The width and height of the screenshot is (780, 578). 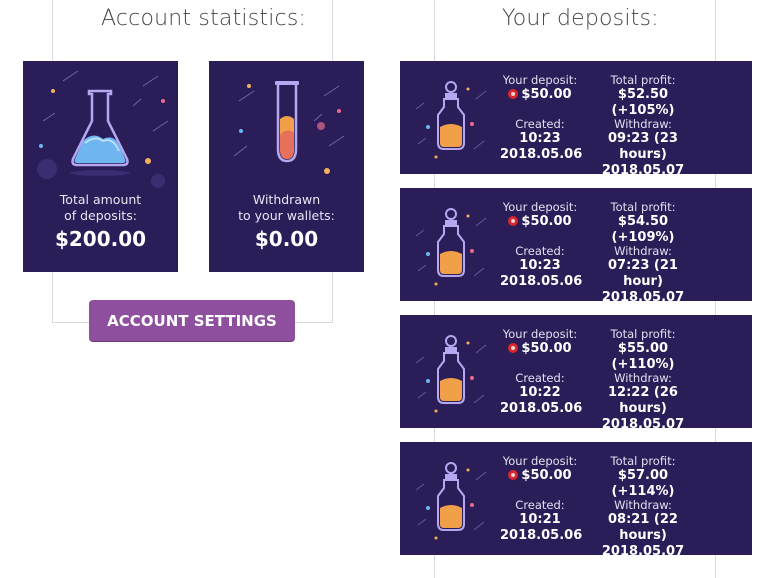 I want to click on total-deposits-label-line1: Total amount, so click(x=100, y=199).